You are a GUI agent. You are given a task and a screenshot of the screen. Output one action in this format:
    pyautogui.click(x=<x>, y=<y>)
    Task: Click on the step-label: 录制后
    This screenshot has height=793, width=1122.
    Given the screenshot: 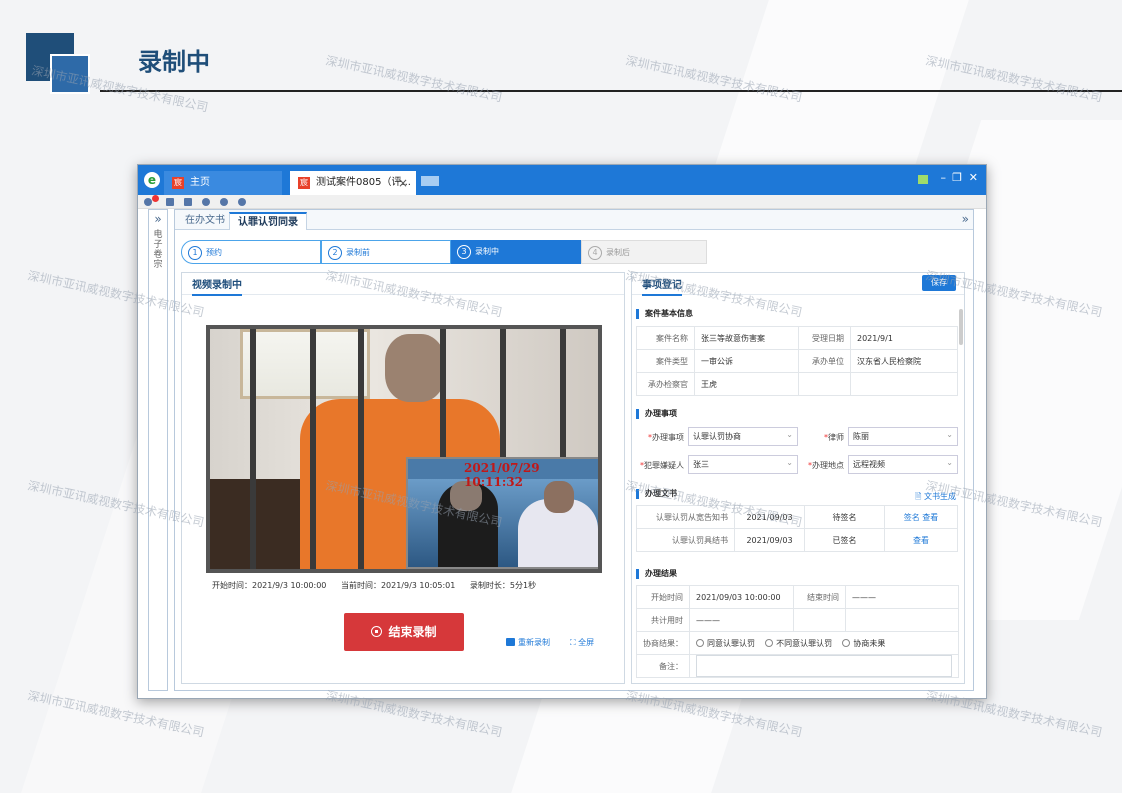 What is the action you would take?
    pyautogui.click(x=618, y=252)
    